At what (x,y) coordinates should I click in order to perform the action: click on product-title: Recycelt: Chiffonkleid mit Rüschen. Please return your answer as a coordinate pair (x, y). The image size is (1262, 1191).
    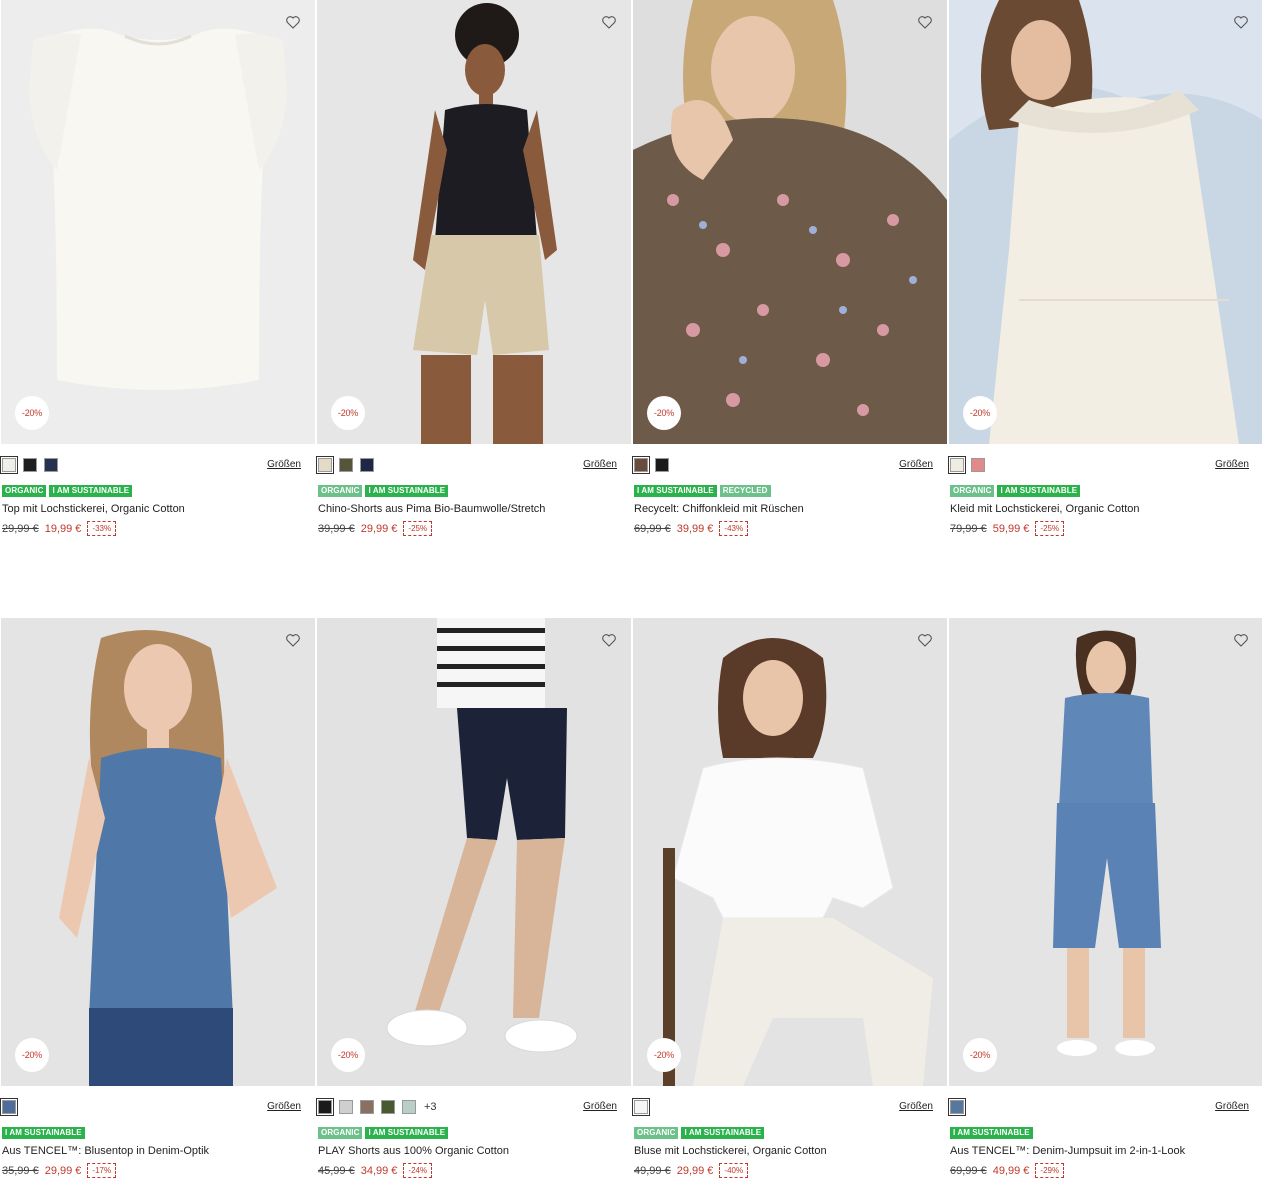
    Looking at the image, I should click on (719, 509).